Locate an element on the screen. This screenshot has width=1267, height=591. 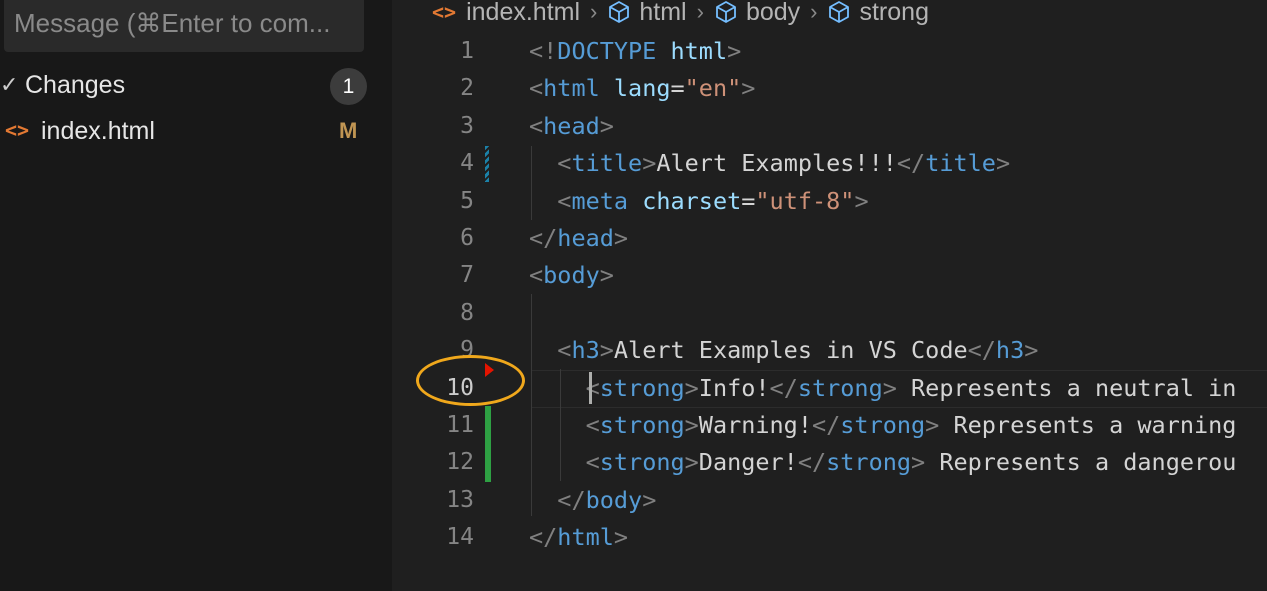
breadcrumb: <> index.html › html › body › strong is located at coordinates (680, 15).